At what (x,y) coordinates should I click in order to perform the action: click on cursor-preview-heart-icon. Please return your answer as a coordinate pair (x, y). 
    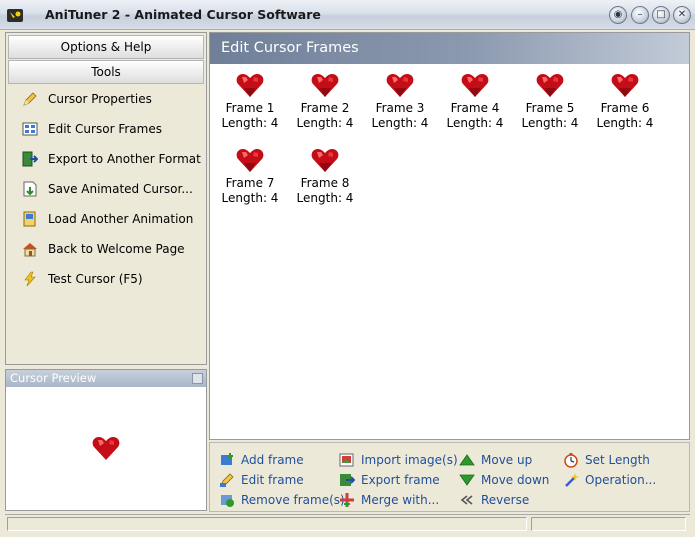
    Looking at the image, I should click on (106, 448).